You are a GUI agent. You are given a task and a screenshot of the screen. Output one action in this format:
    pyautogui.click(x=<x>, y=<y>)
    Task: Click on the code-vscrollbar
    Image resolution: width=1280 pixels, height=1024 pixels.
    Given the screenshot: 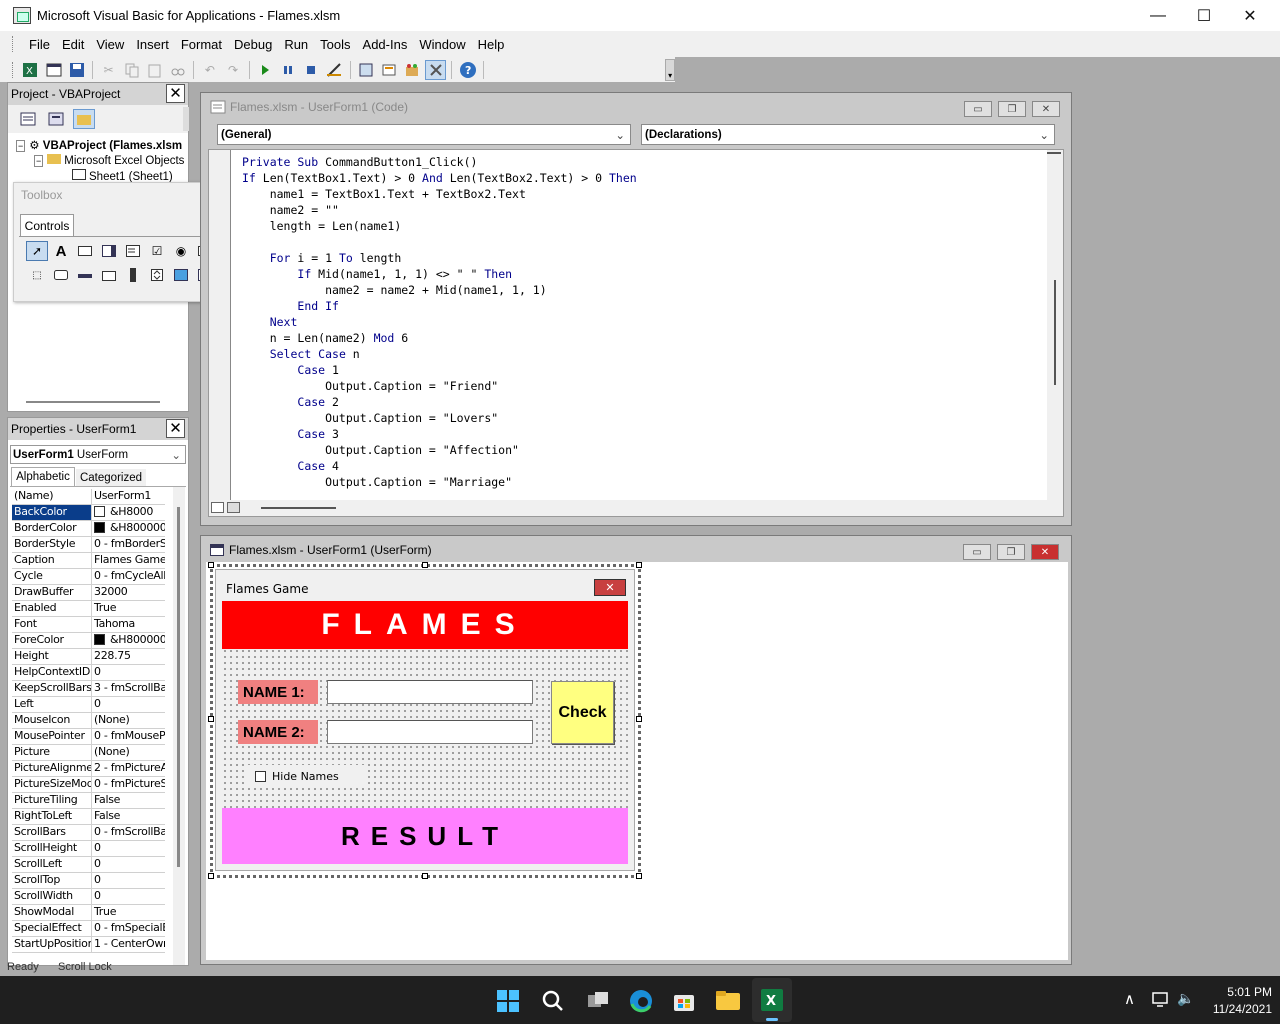 What is the action you would take?
    pyautogui.click(x=1055, y=325)
    